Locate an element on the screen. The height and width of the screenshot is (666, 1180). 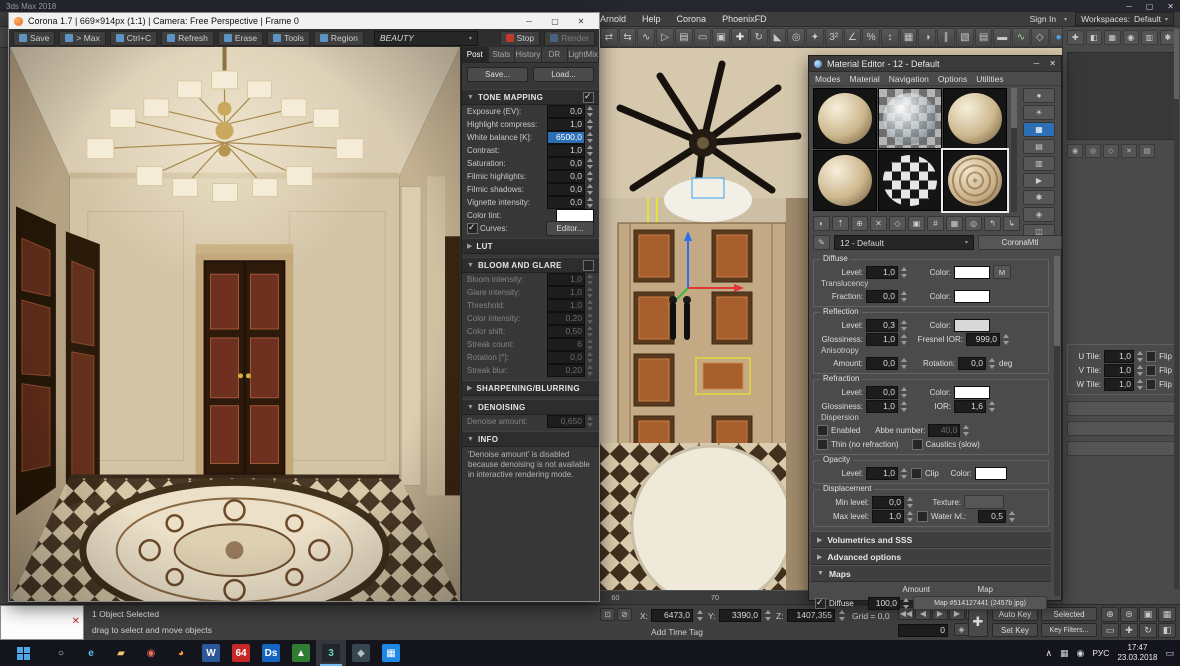
toolbar-icon: ↻ is located at coordinates (758, 37).